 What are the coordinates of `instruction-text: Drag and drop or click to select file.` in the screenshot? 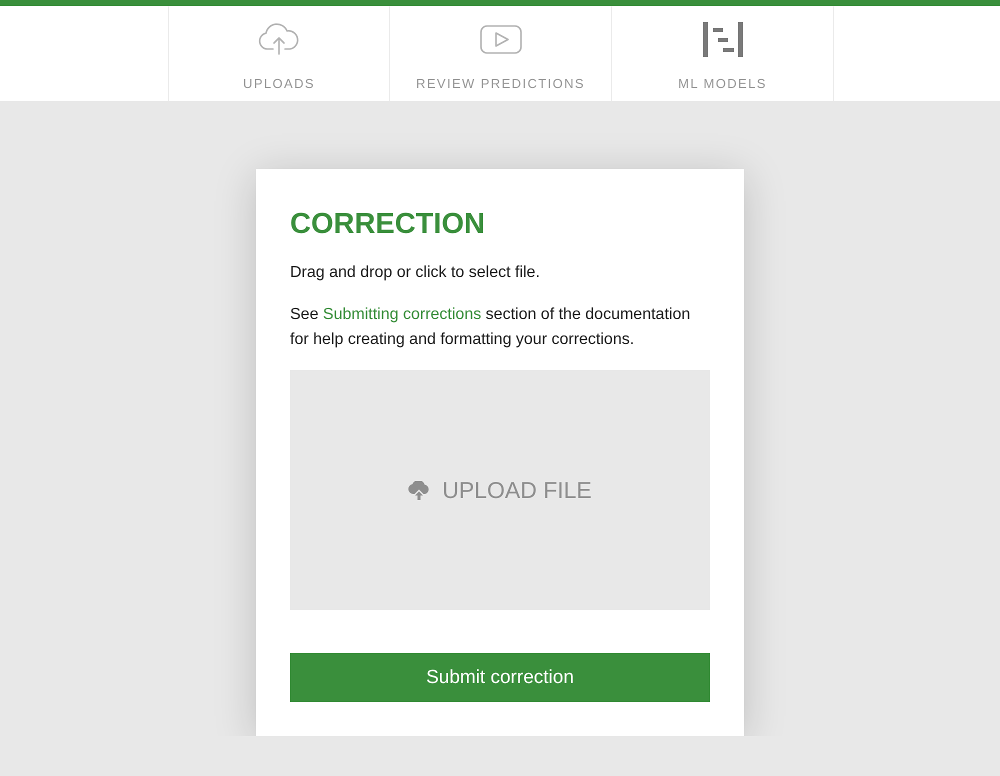 It's located at (415, 273).